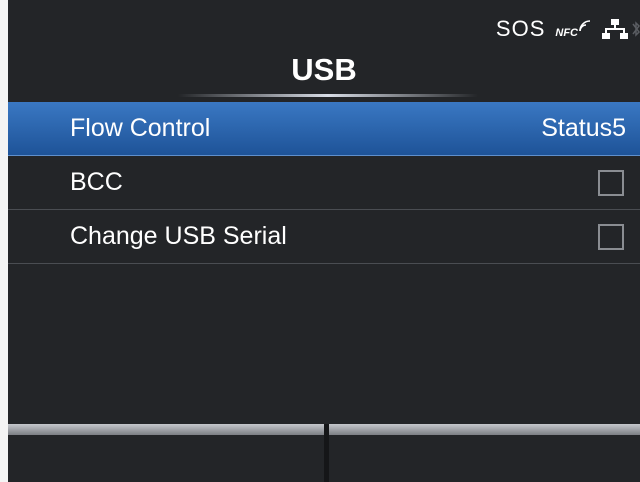 Image resolution: width=640 pixels, height=482 pixels. Describe the element at coordinates (166, 429) in the screenshot. I see `softkey-left-highlight` at that location.